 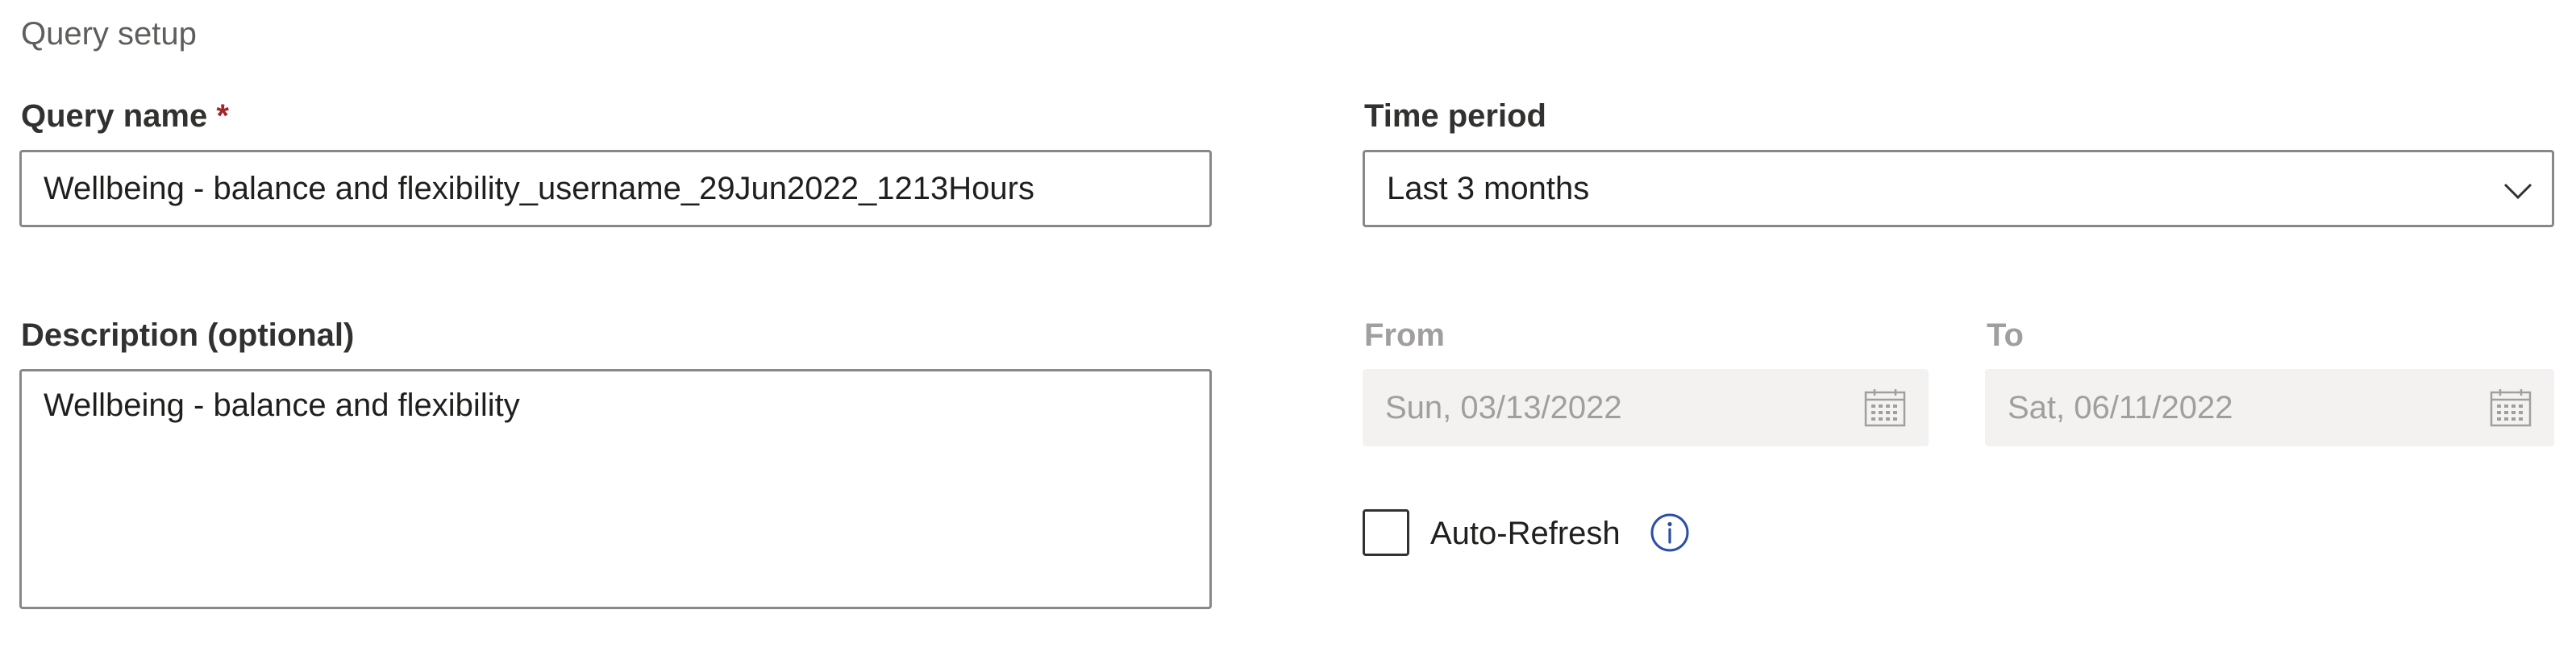 I want to click on time-period-selected: Last 3 months, so click(x=1488, y=188).